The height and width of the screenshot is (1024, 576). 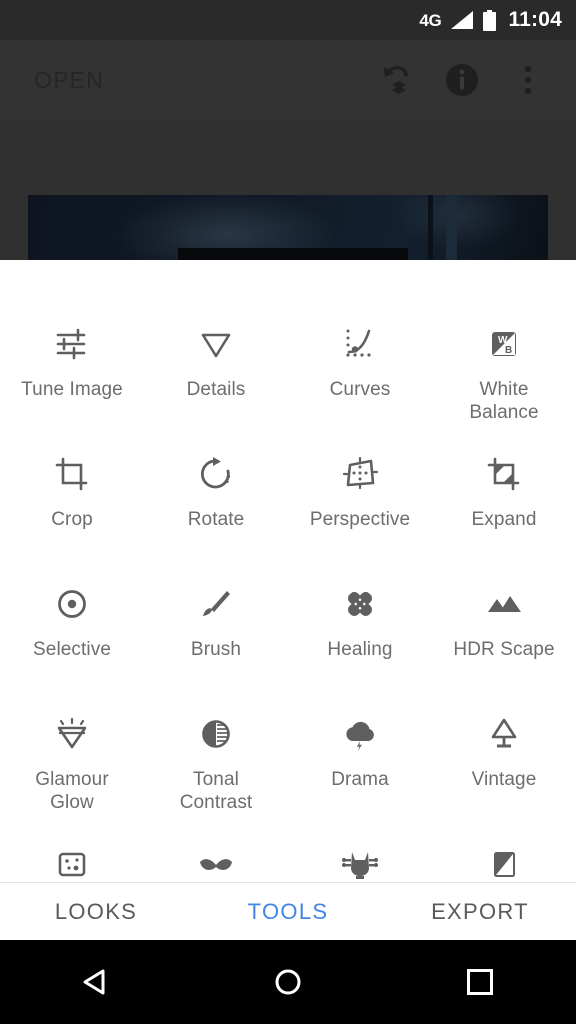 I want to click on tools-row: Crop Rotate Perspective Expand, so click(x=288, y=499).